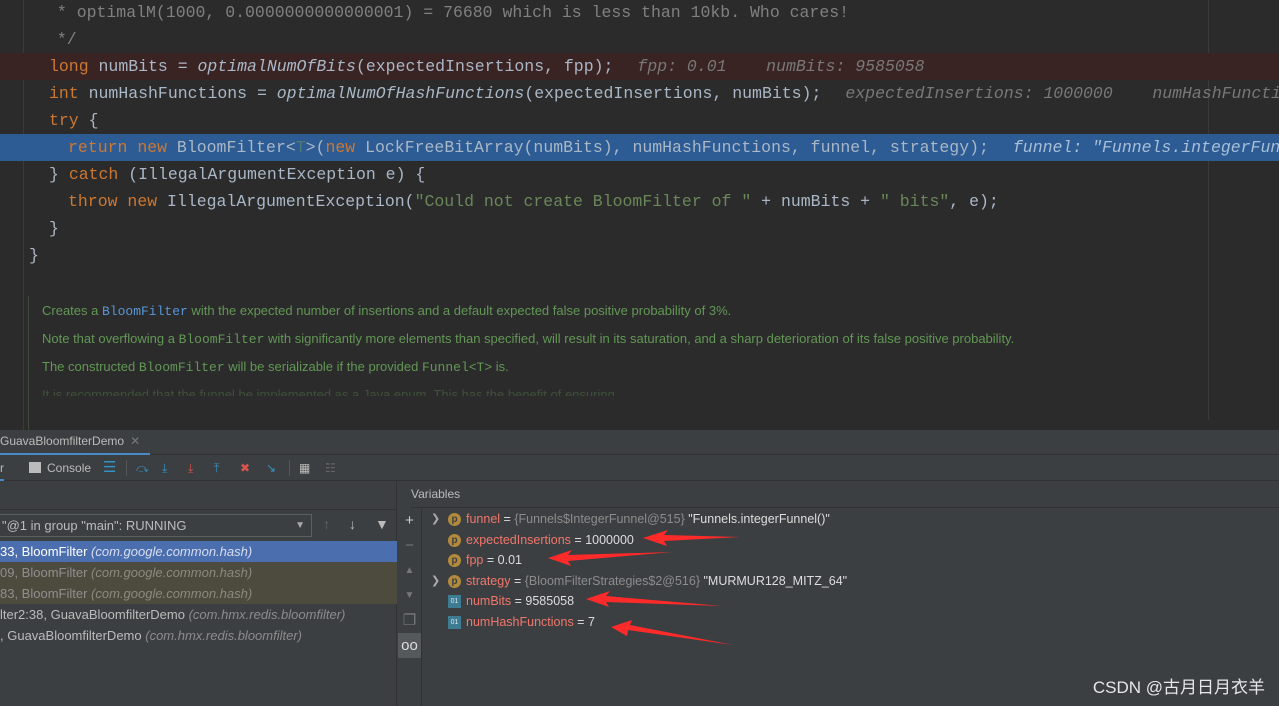  What do you see at coordinates (326, 524) in the screenshot?
I see `arrow-up-icon: ↑` at bounding box center [326, 524].